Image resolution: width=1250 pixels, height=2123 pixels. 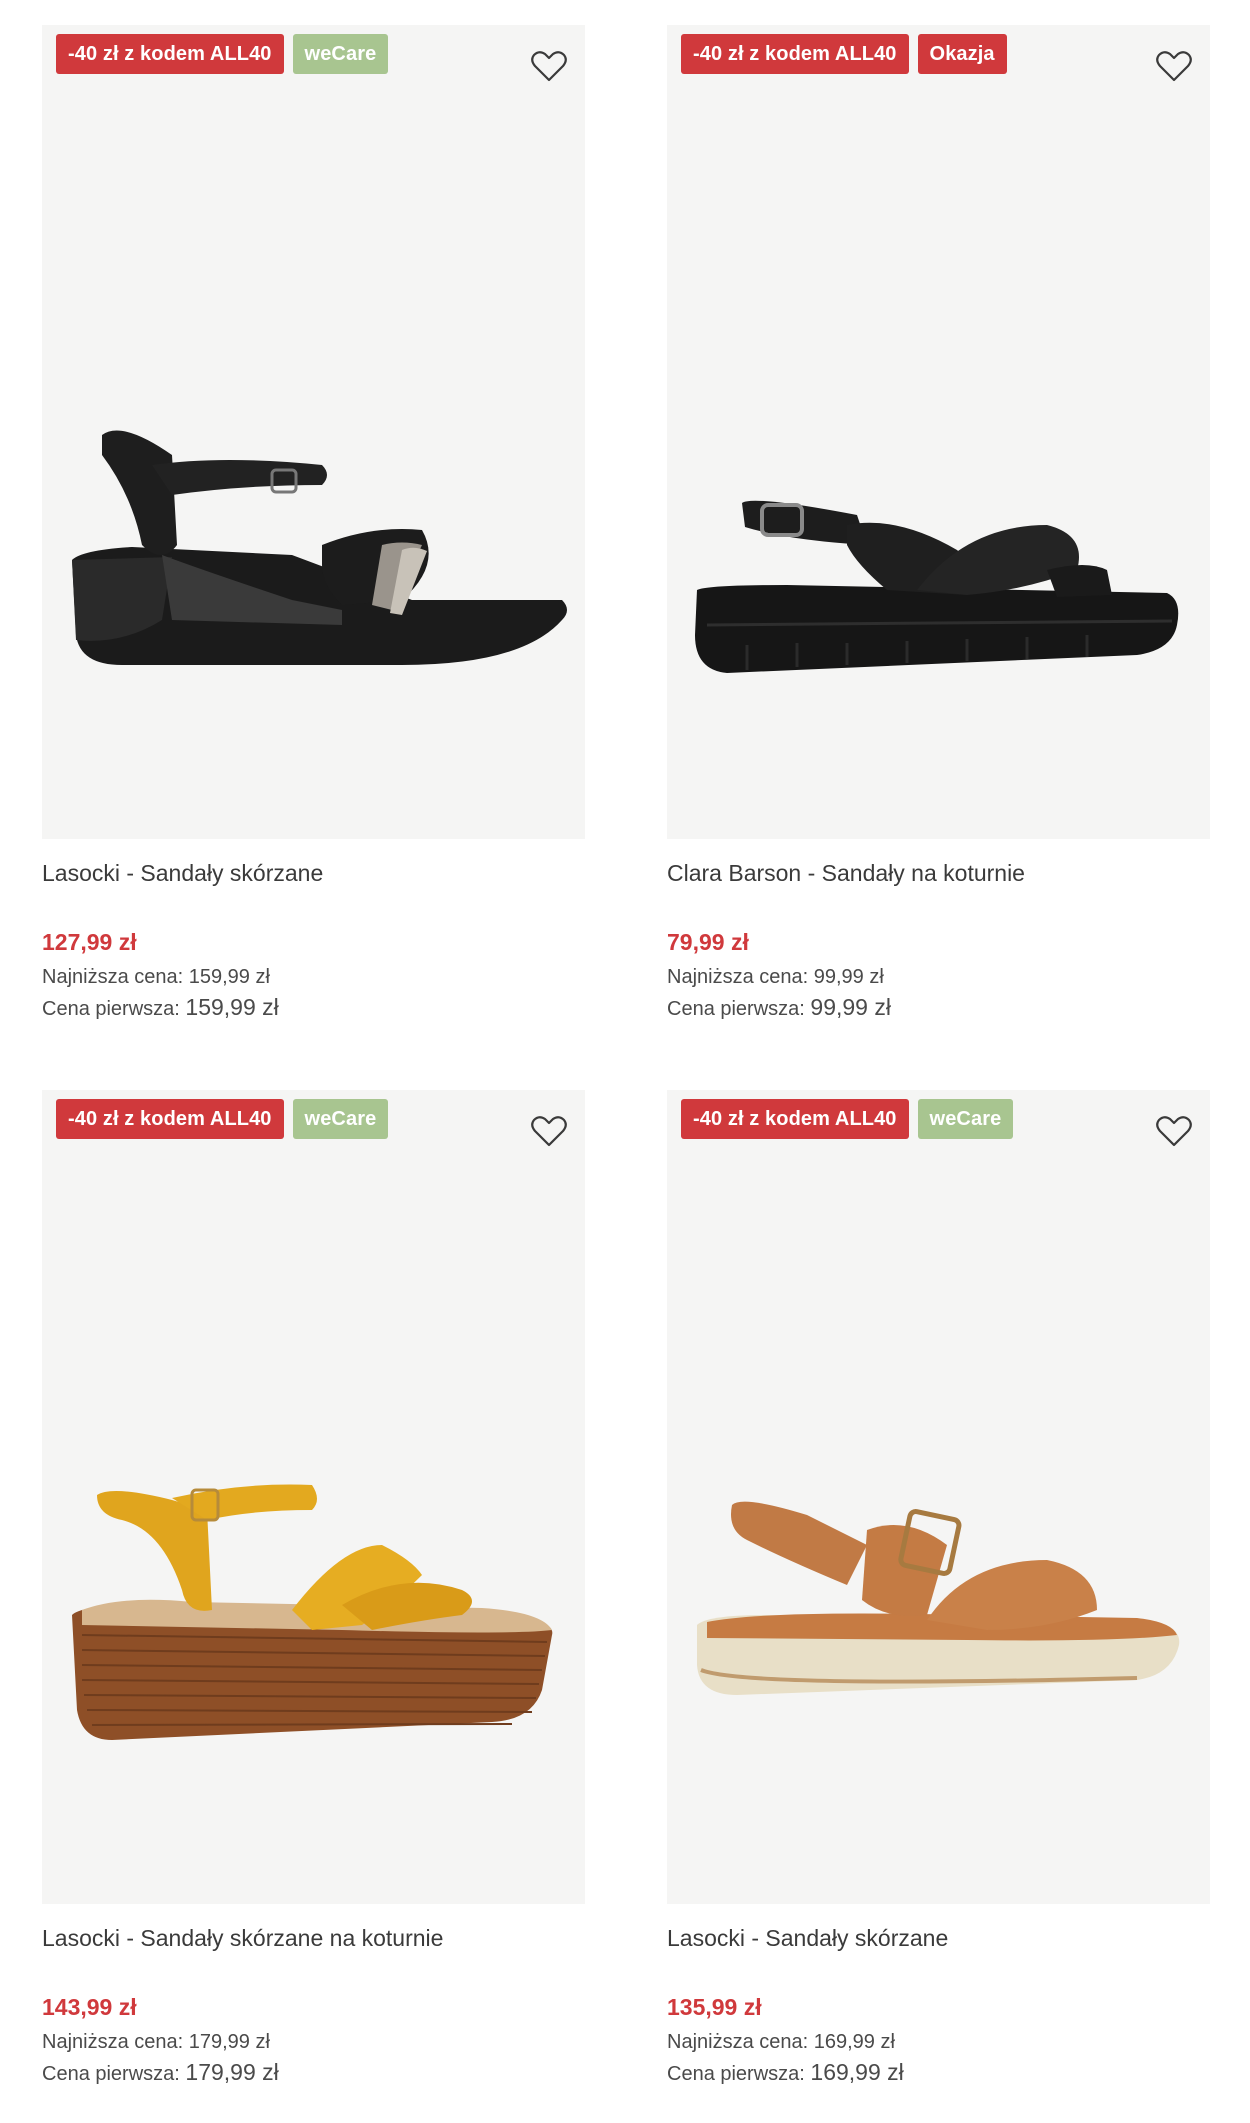 What do you see at coordinates (708, 942) in the screenshot?
I see `product-price: 79,99 zł` at bounding box center [708, 942].